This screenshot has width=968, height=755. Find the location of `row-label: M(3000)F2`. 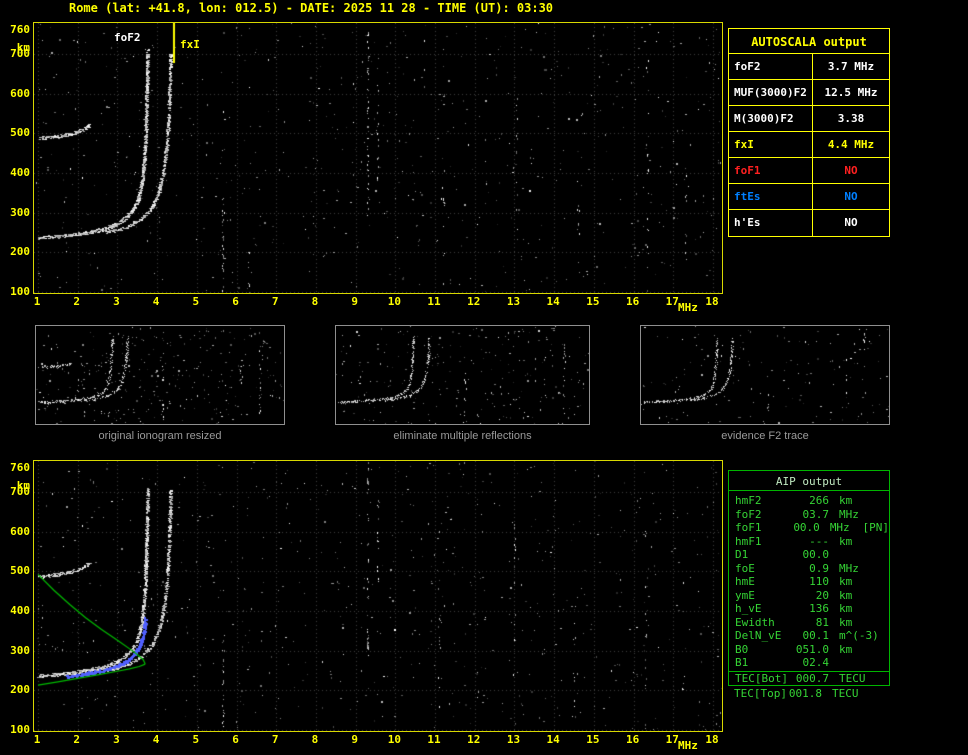

row-label: M(3000)F2 is located at coordinates (771, 118).